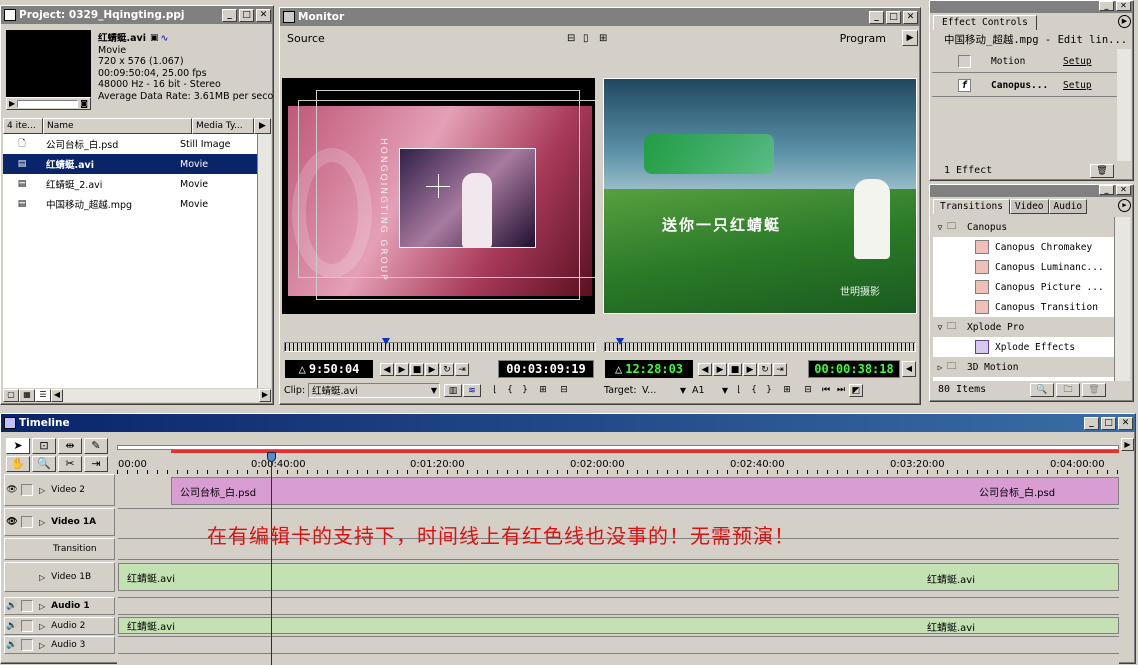 Image resolution: width=1138 pixels, height=665 pixels. Describe the element at coordinates (1029, 206) in the screenshot. I see `tab-video: Video` at that location.